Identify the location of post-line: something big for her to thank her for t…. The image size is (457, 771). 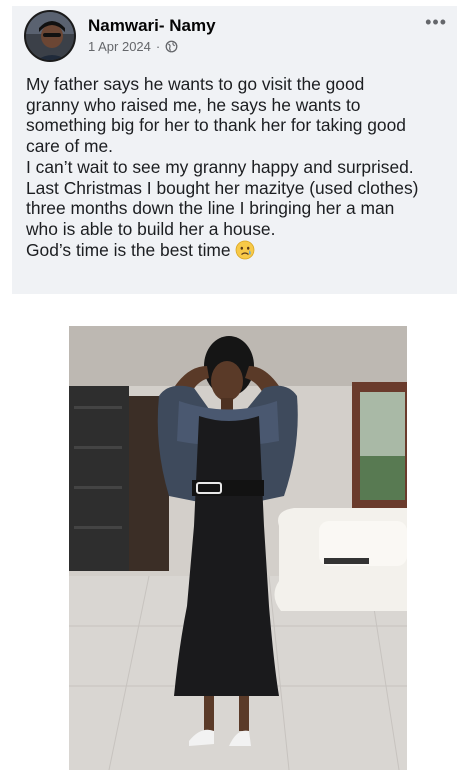
(216, 125).